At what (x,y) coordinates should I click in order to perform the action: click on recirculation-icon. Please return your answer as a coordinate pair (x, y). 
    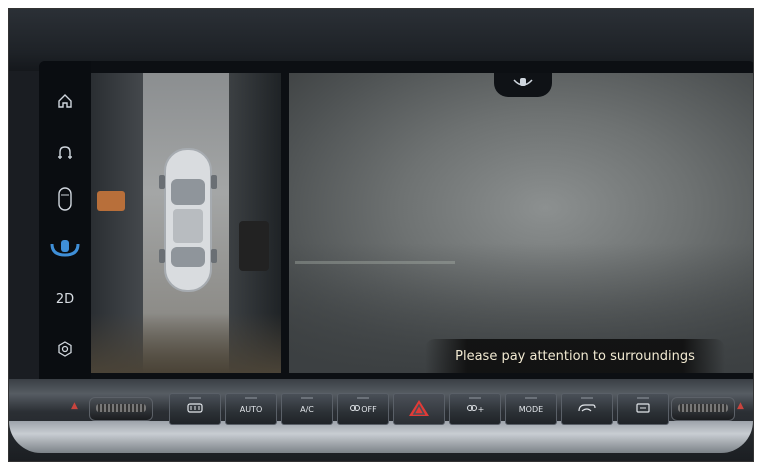
    Looking at the image, I should click on (587, 409).